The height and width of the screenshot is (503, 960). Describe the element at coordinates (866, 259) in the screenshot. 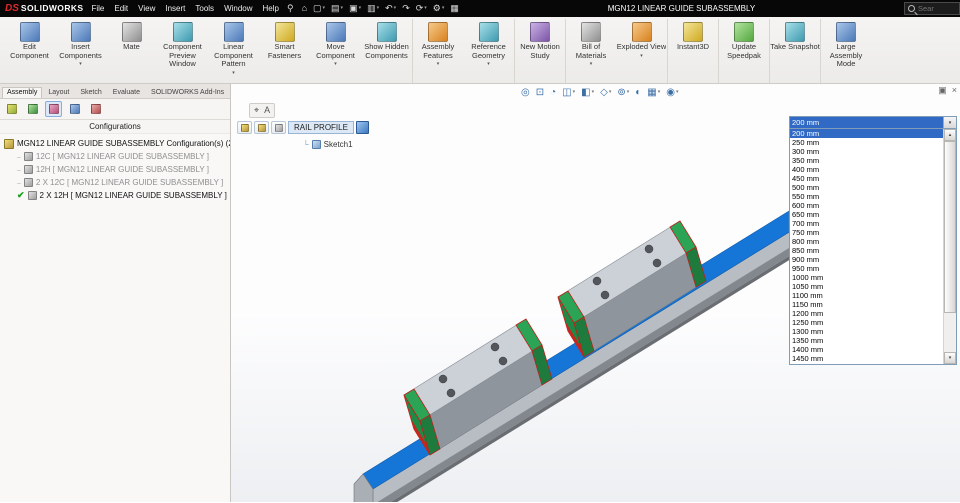

I see `length-option: 900 mm` at that location.